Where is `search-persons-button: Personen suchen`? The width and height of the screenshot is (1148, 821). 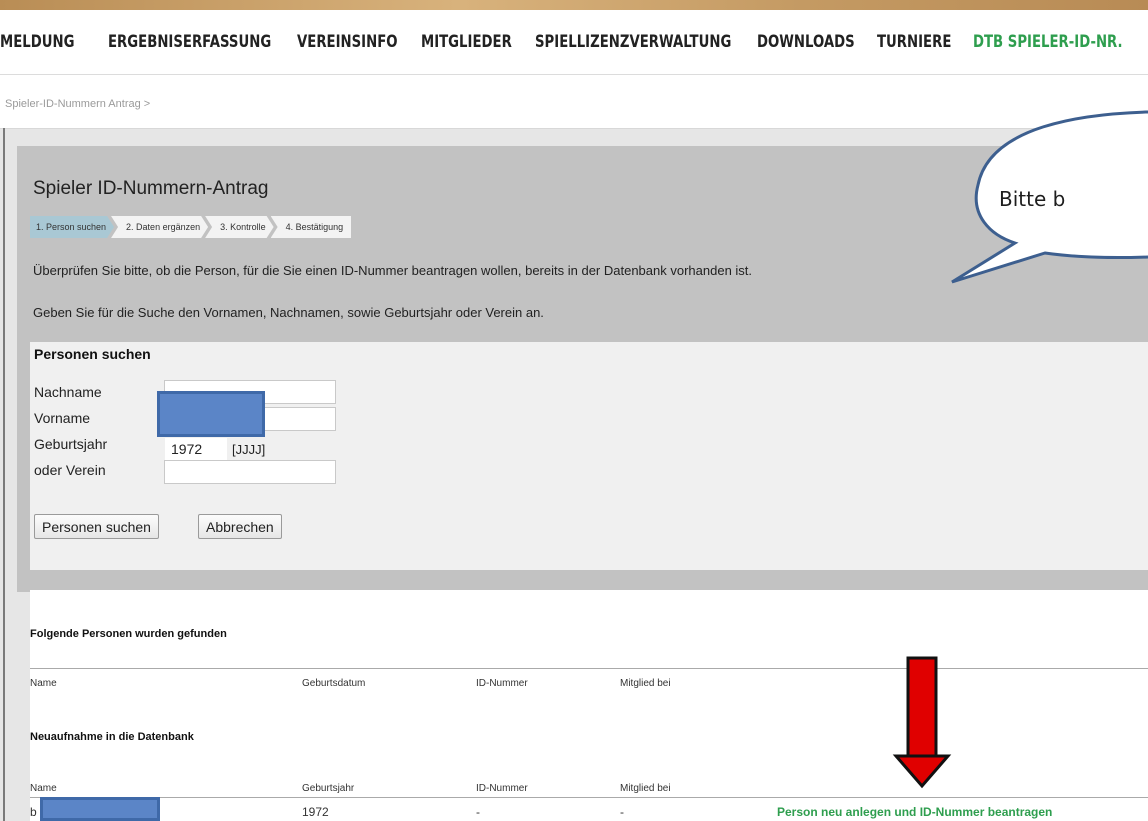 search-persons-button: Personen suchen is located at coordinates (96, 526).